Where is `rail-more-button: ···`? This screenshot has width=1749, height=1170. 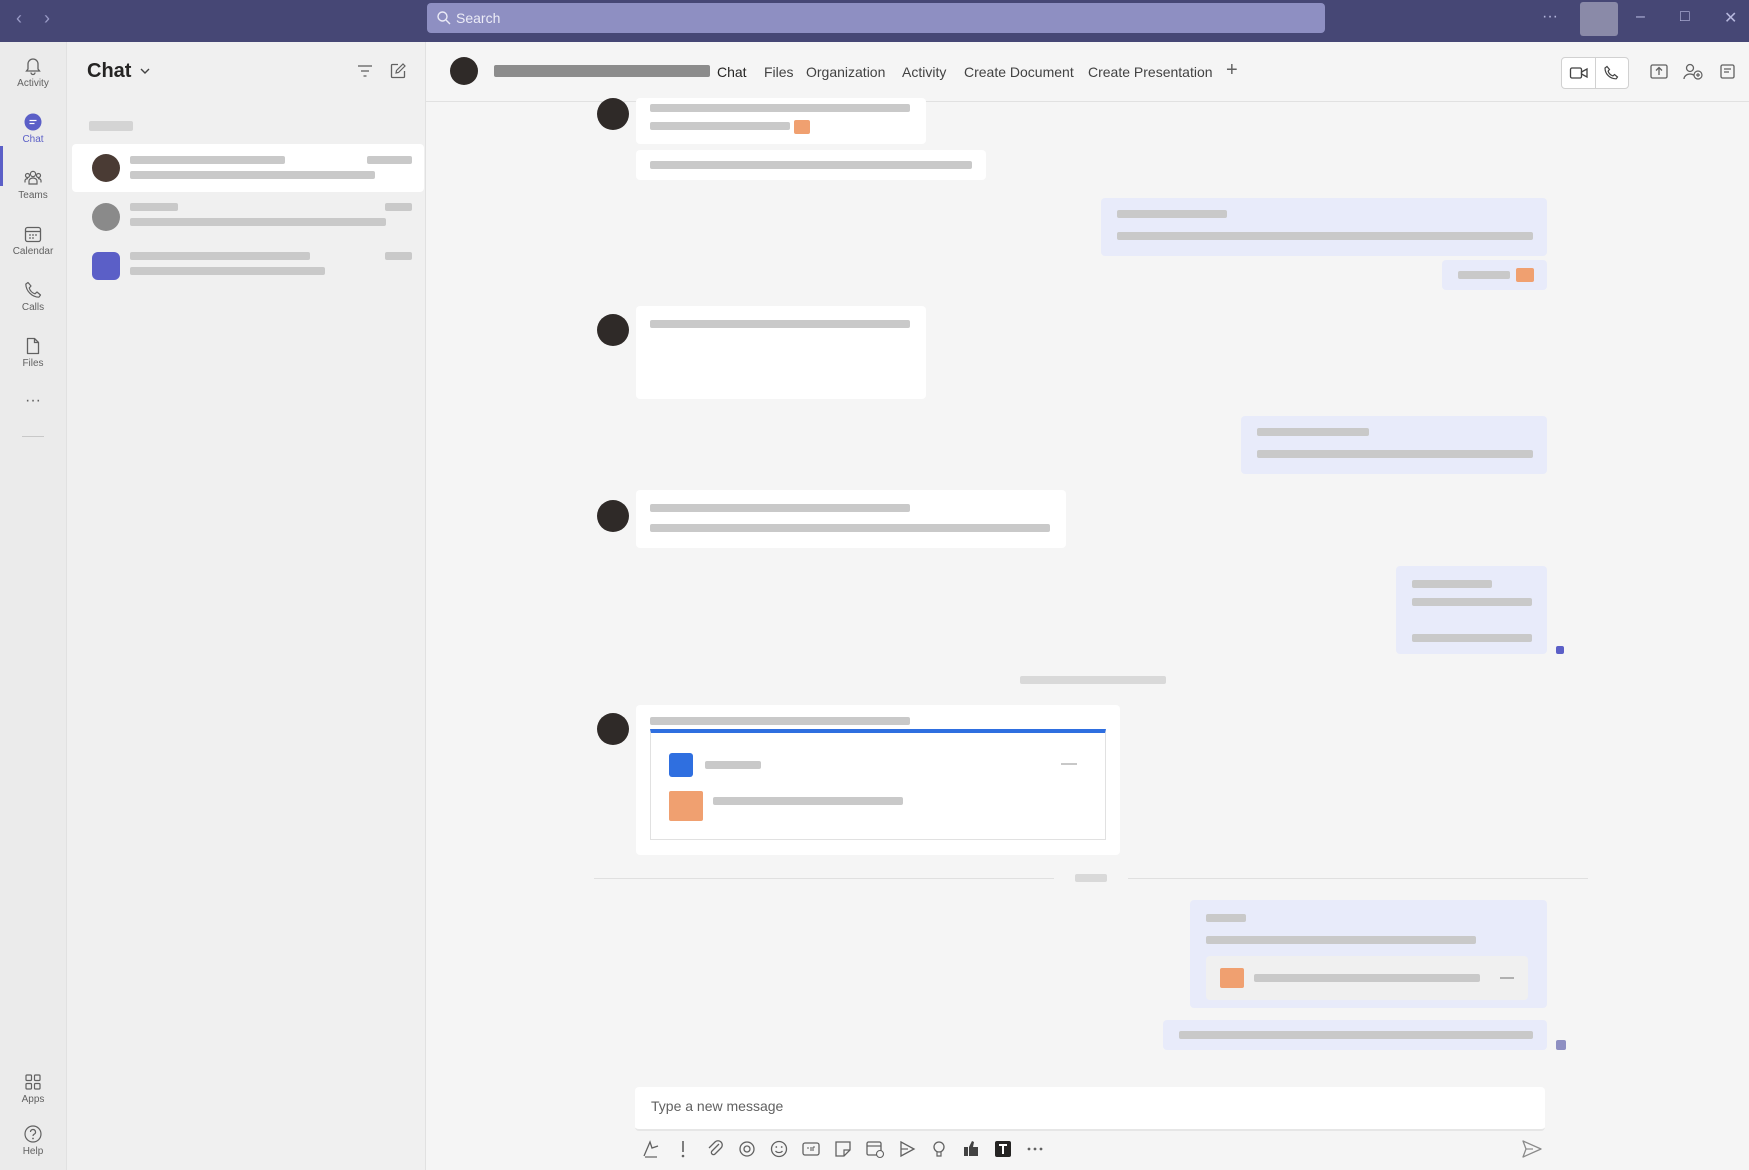 rail-more-button: ··· is located at coordinates (33, 401).